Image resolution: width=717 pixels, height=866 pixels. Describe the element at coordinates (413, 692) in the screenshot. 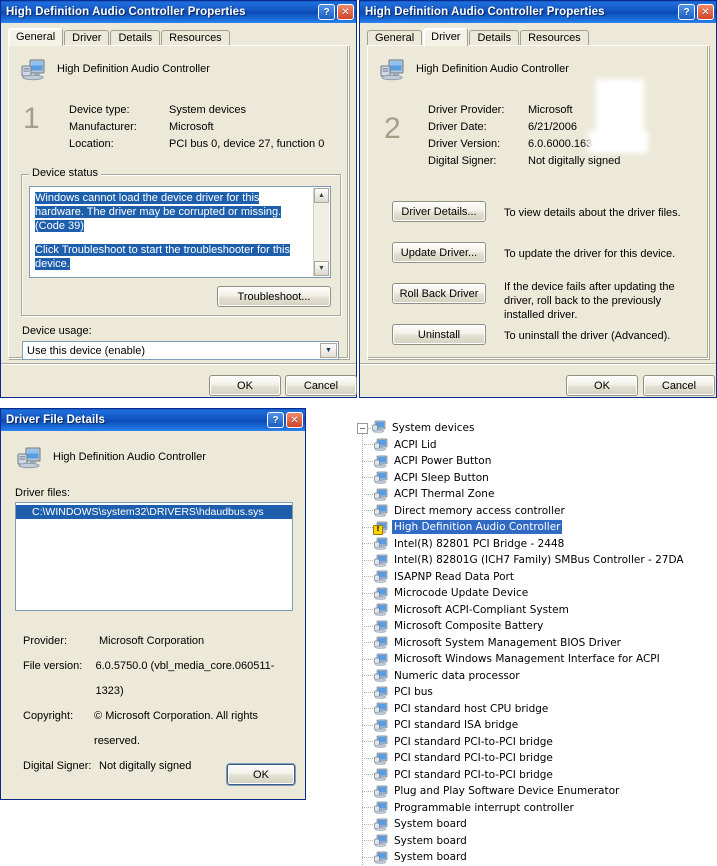

I see `tree-item-label: PCI bus` at that location.